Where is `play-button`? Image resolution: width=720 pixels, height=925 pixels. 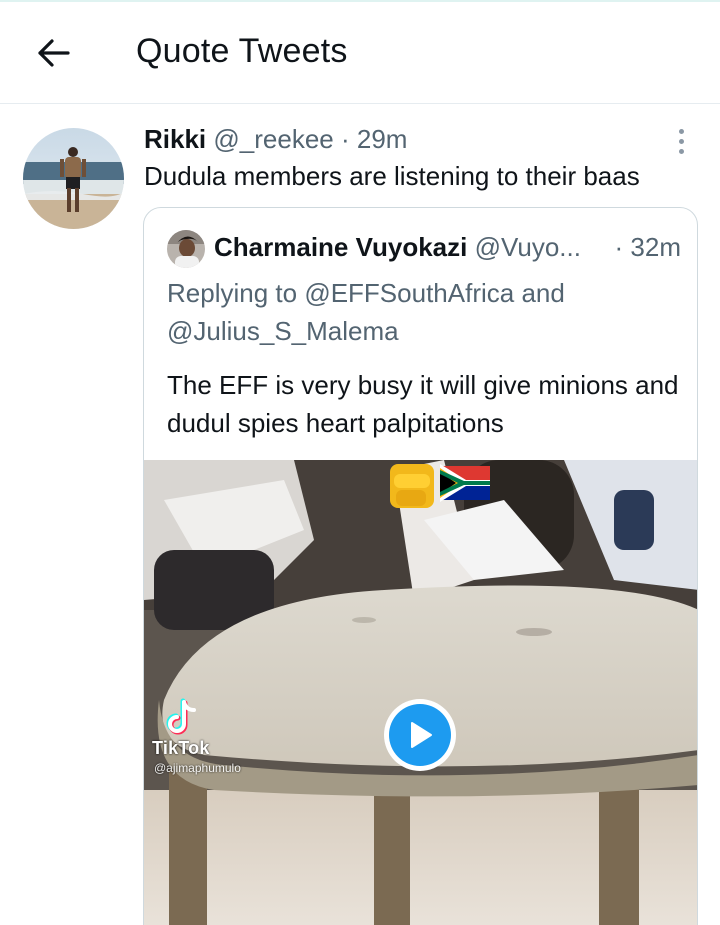 play-button is located at coordinates (420, 735).